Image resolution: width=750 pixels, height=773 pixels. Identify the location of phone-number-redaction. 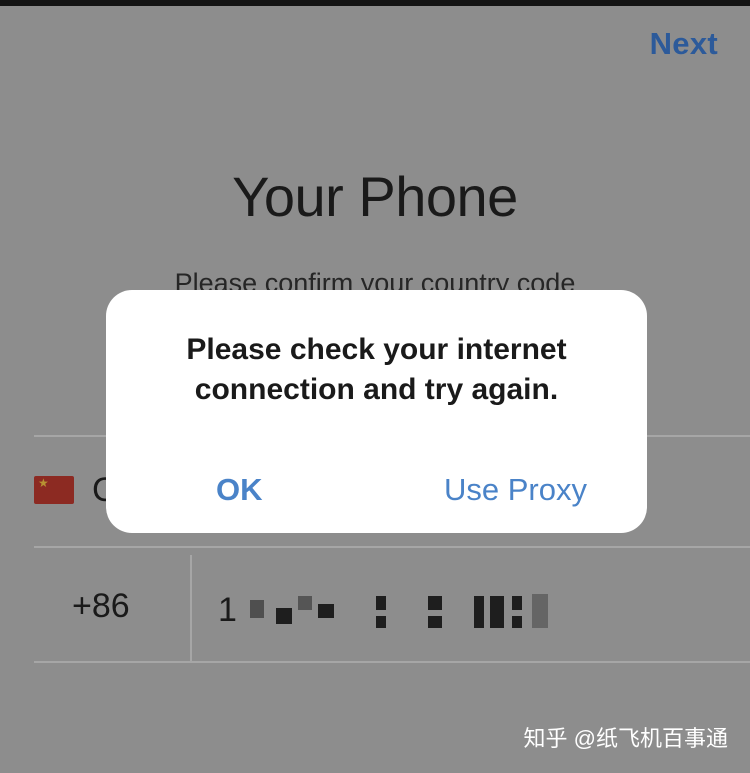
(403, 610).